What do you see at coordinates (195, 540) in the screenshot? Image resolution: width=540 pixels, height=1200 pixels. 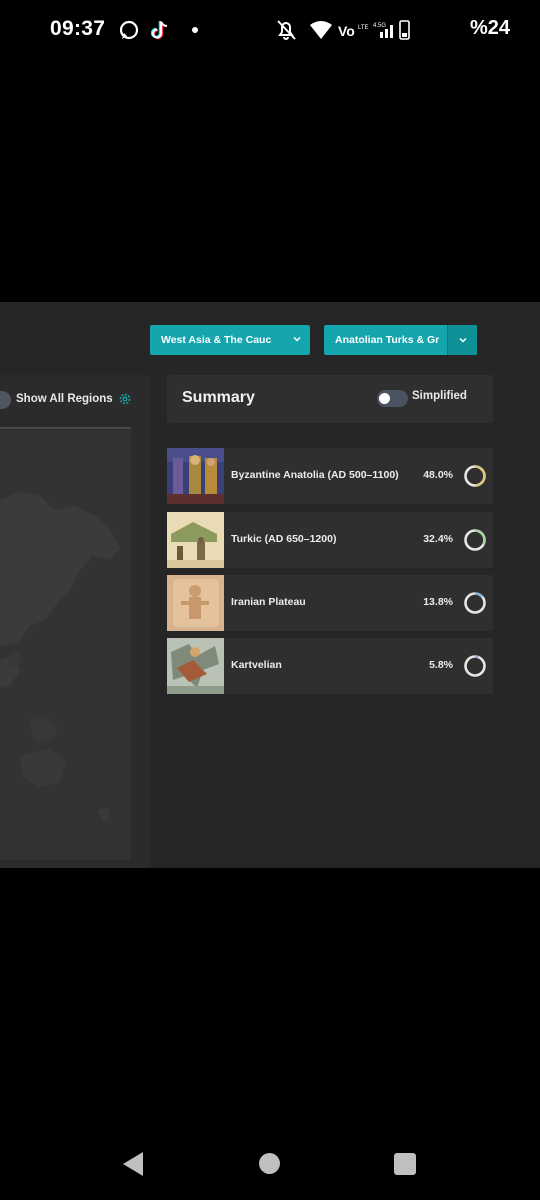 I see `turkic-thumbnail` at bounding box center [195, 540].